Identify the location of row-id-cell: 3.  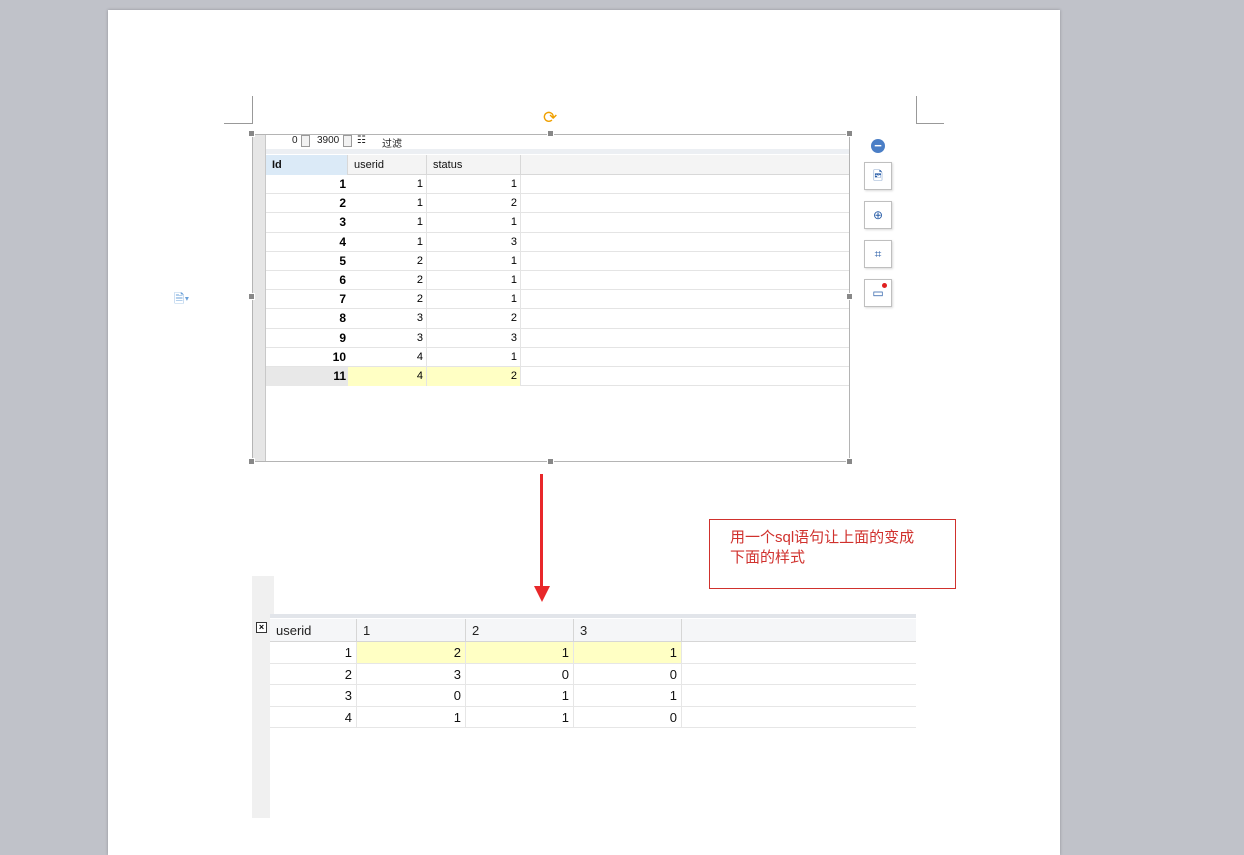
(307, 222).